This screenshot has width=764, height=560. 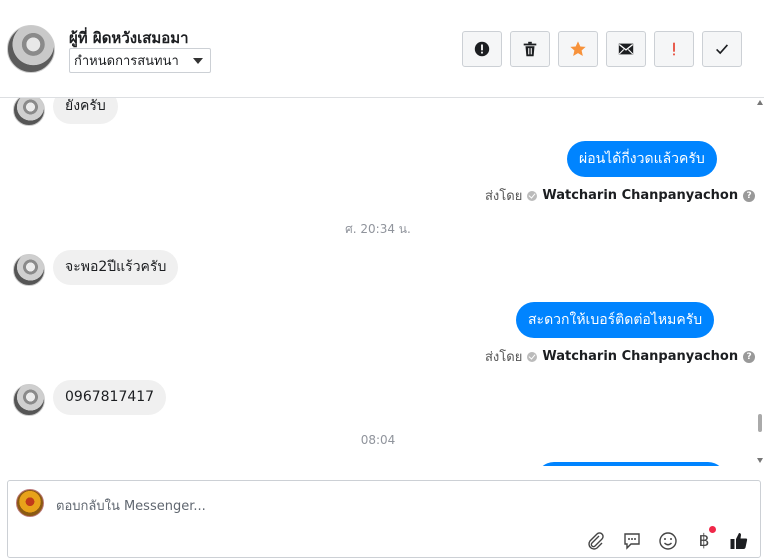 I want to click on page-avatar, so click(x=30, y=503).